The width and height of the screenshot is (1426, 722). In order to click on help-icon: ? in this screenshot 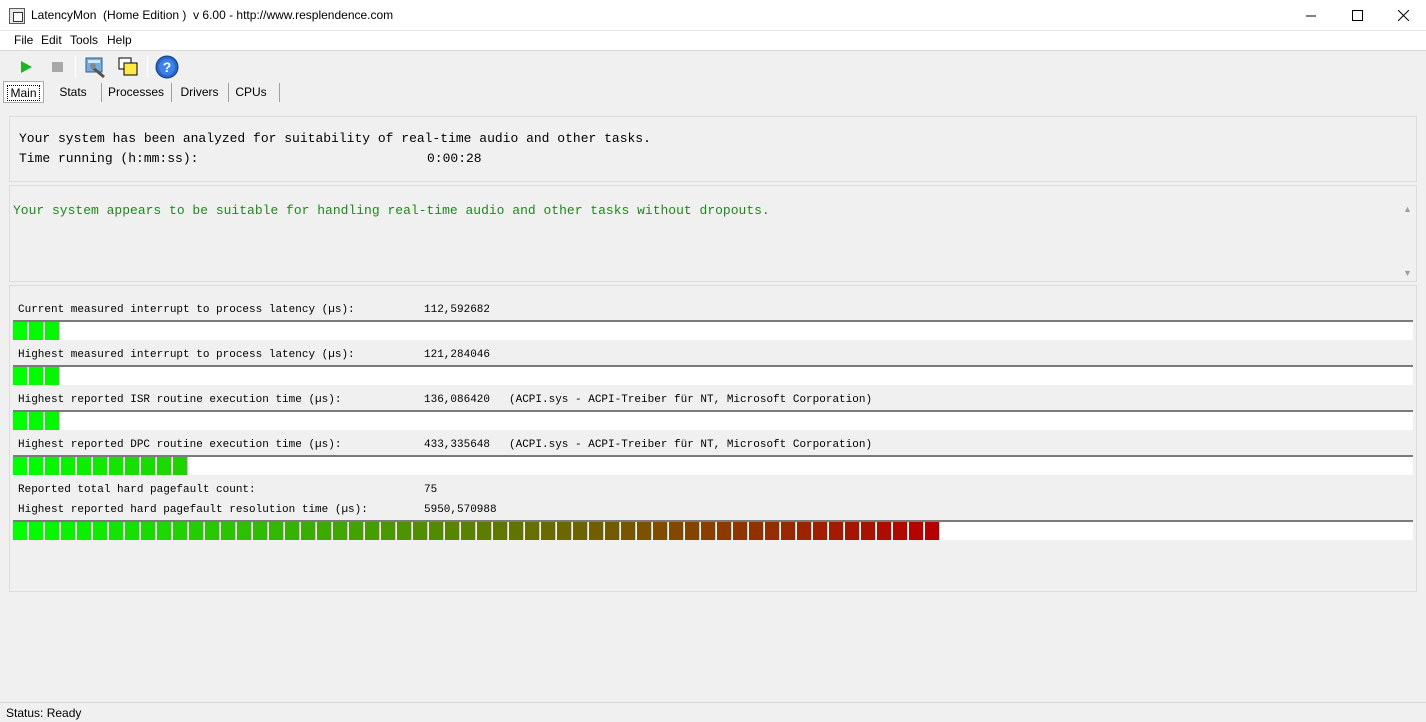, I will do `click(167, 67)`.